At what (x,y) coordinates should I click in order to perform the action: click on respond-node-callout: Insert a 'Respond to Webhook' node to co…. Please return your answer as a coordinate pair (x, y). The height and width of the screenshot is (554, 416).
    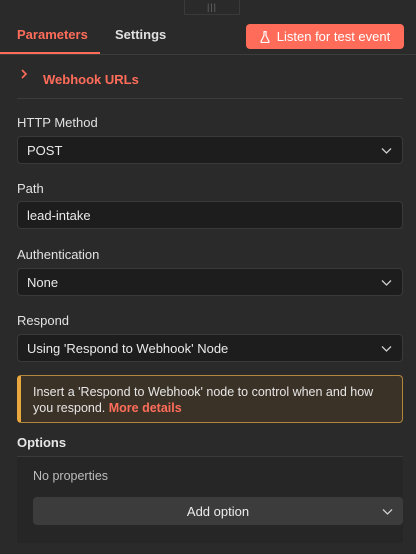
    Looking at the image, I should click on (210, 399).